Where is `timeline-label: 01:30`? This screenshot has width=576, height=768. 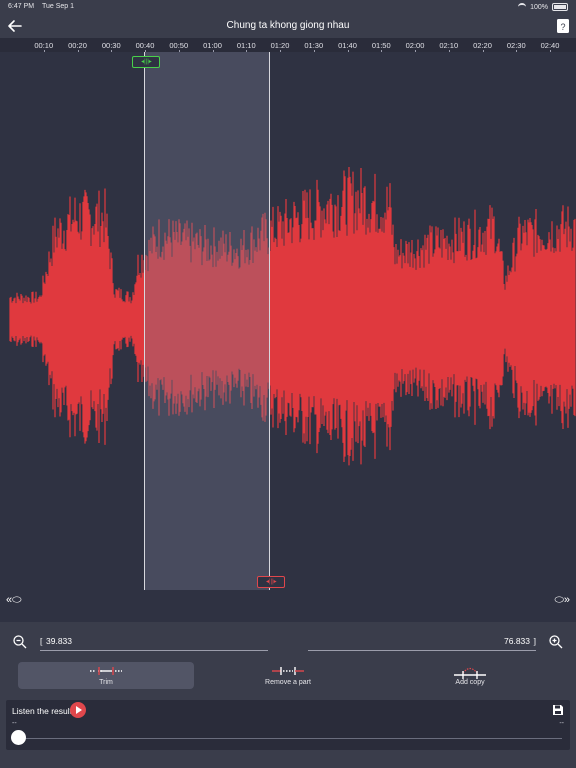 timeline-label: 01:30 is located at coordinates (314, 45).